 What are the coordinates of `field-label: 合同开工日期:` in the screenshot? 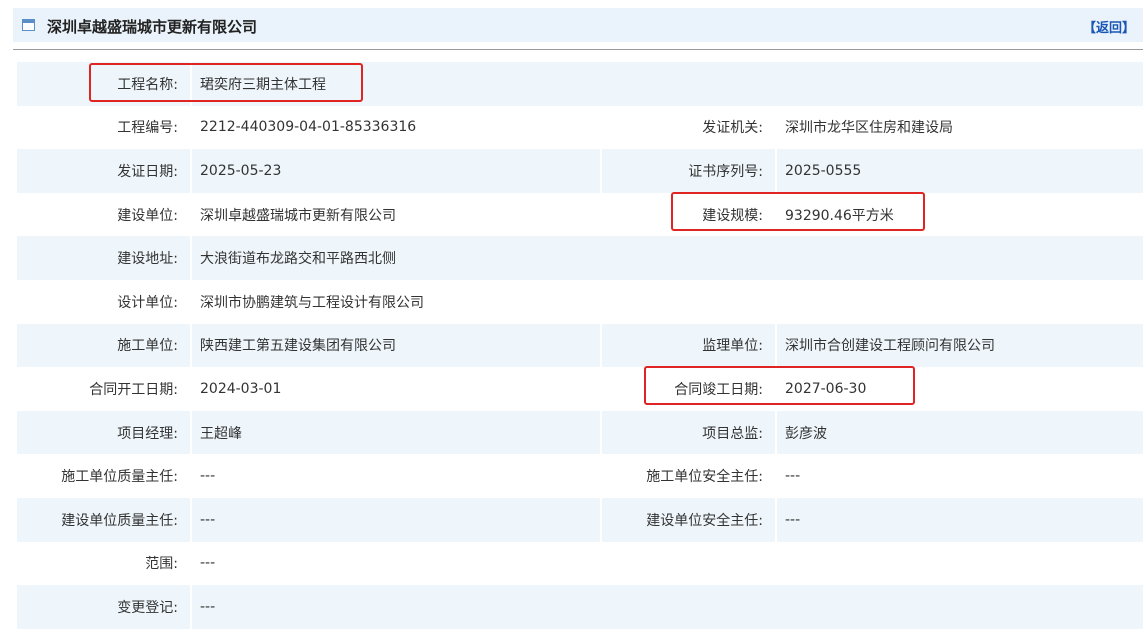 It's located at (133, 389).